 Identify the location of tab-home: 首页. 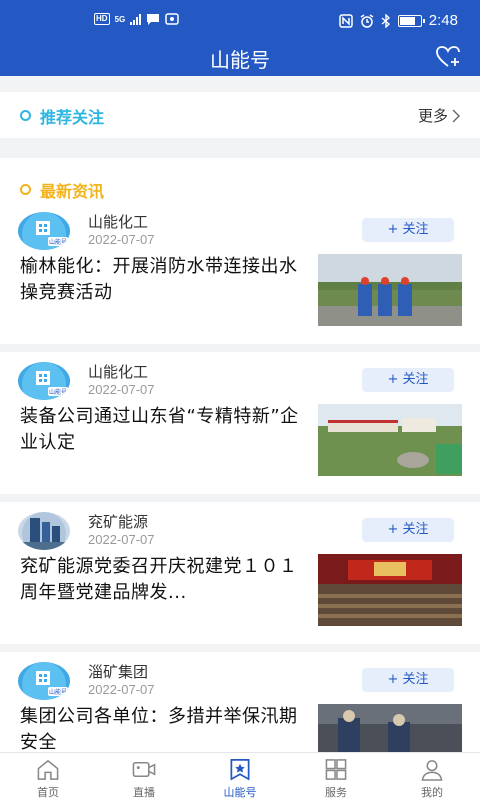
(48, 776).